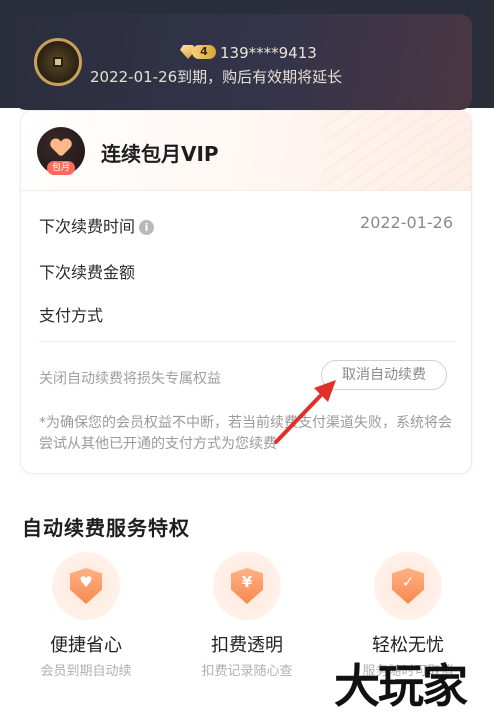  I want to click on privilege-title: 扣费透明, so click(247, 645).